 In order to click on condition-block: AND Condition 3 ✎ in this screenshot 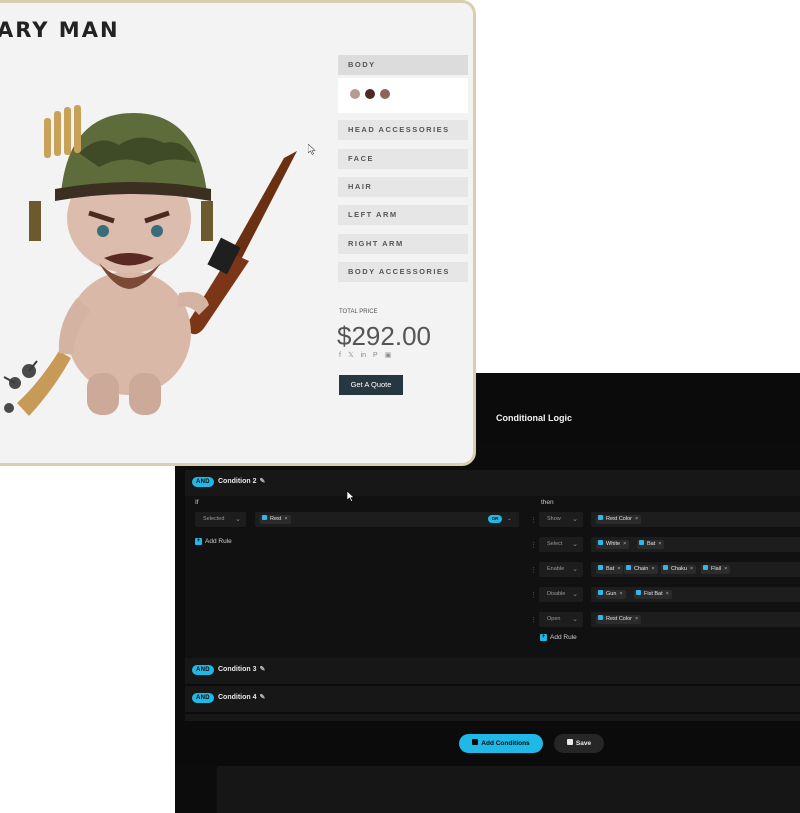, I will do `click(492, 671)`.